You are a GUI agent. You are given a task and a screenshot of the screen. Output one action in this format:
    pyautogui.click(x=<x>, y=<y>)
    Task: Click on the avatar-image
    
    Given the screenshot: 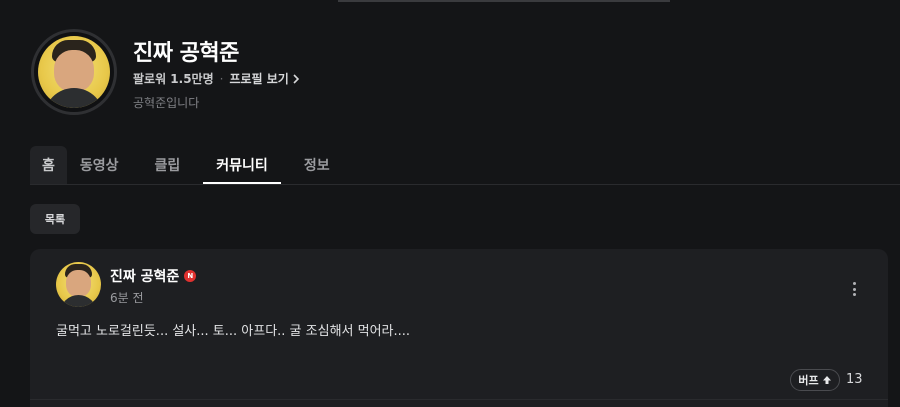 What is the action you would take?
    pyautogui.click(x=74, y=72)
    